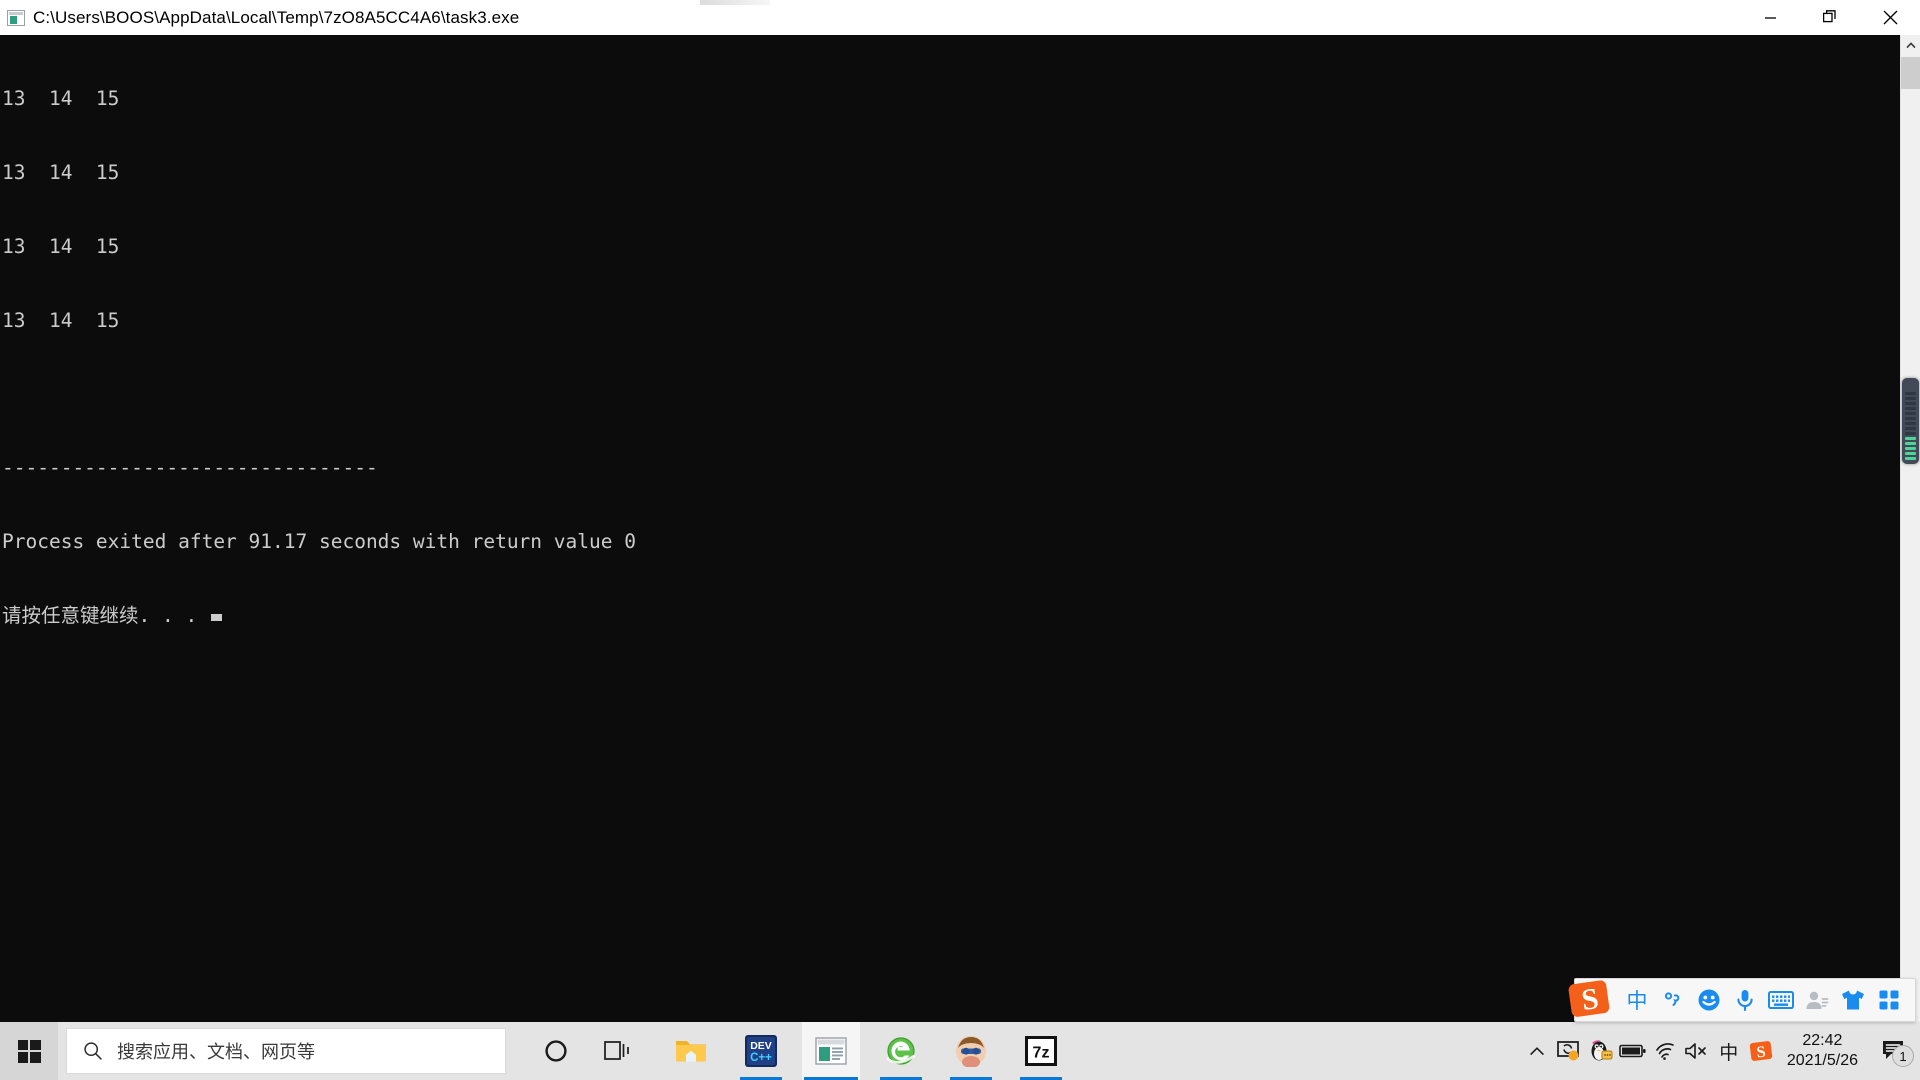 Image resolution: width=1920 pixels, height=1080 pixels. What do you see at coordinates (1569, 1051) in the screenshot?
I see `screen-capture-icon` at bounding box center [1569, 1051].